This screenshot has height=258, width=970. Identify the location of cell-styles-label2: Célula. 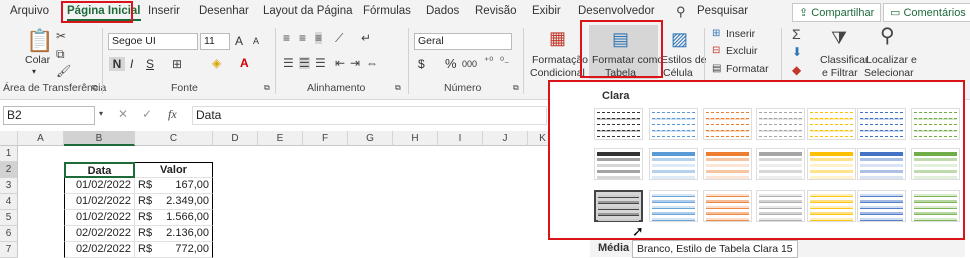
(678, 73).